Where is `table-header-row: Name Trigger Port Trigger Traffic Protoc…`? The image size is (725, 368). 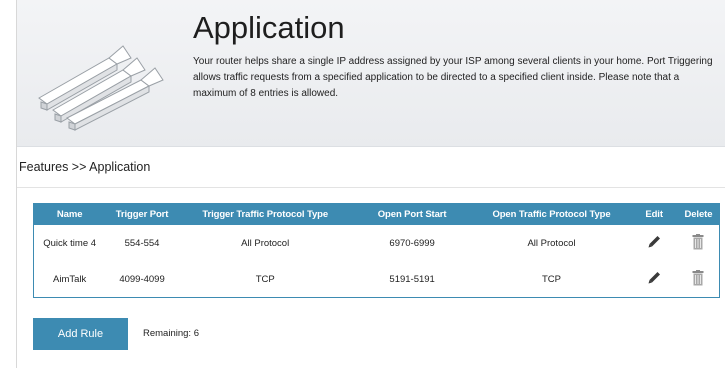 table-header-row: Name Trigger Port Trigger Traffic Protoc… is located at coordinates (376, 214).